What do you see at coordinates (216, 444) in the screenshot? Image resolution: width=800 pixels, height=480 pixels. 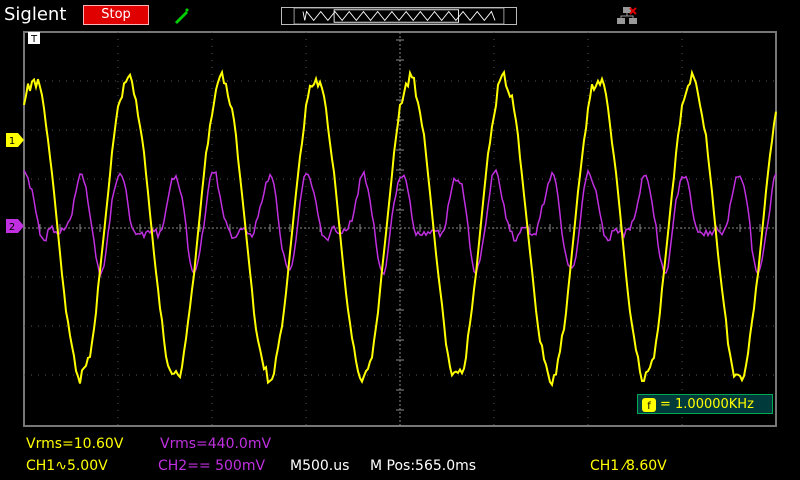 I see `ch2-vrms: Vrms=440.0mV` at bounding box center [216, 444].